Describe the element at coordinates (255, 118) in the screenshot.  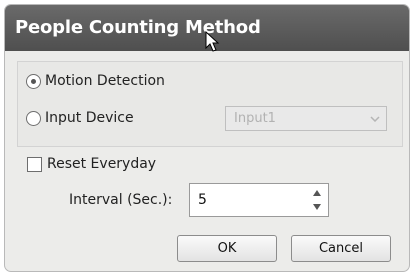
I see `select-value: Input1` at that location.